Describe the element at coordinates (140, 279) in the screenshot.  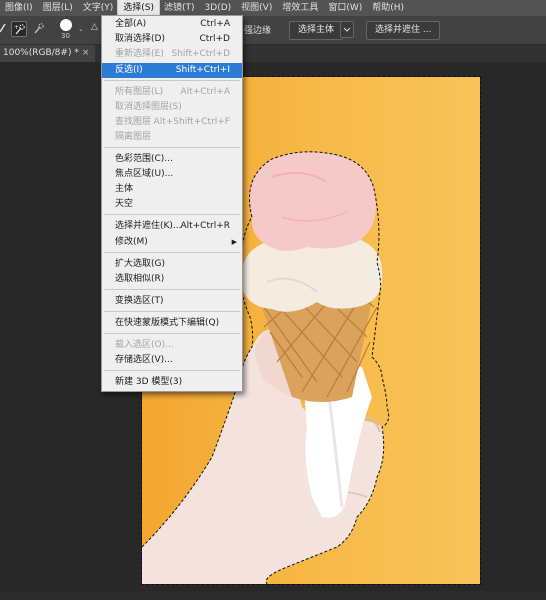
I see `menu-item-label: 选取相似(R)` at that location.